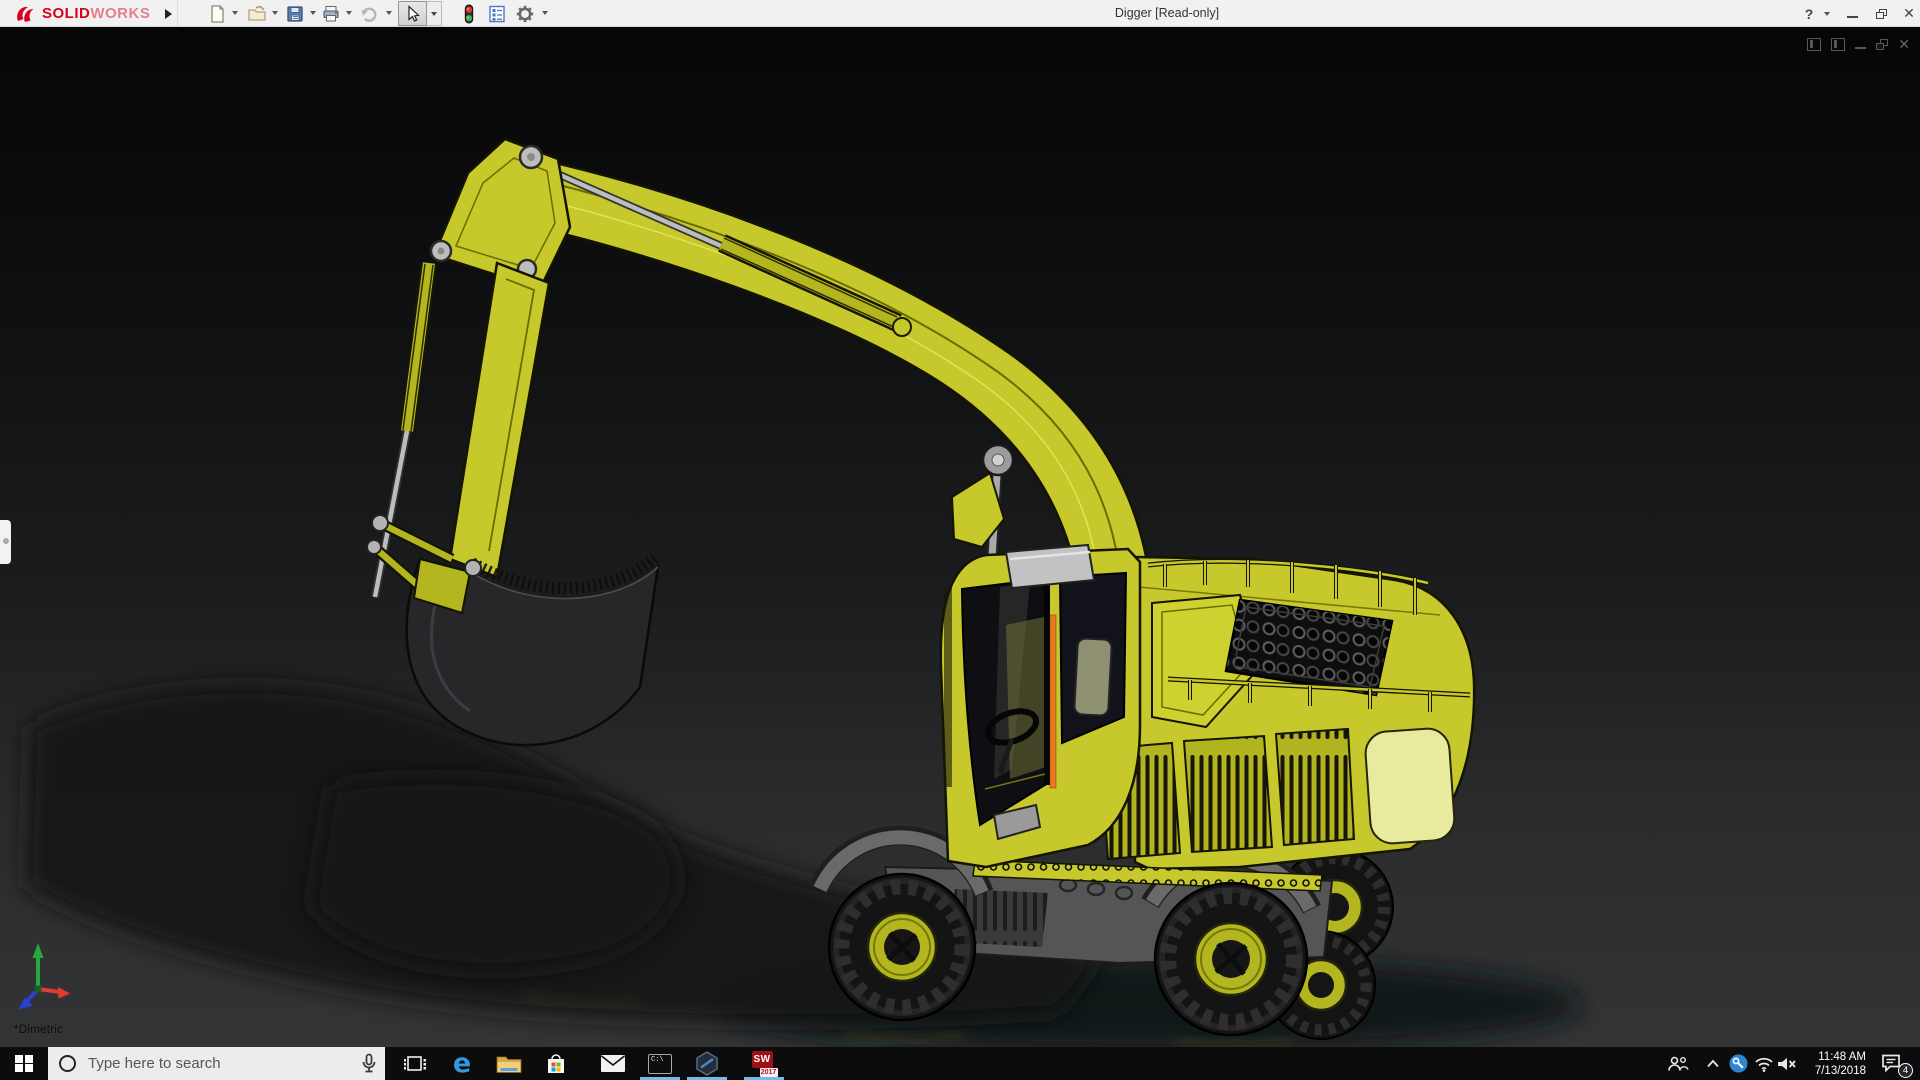  I want to click on document-restore-icon, so click(1882, 44).